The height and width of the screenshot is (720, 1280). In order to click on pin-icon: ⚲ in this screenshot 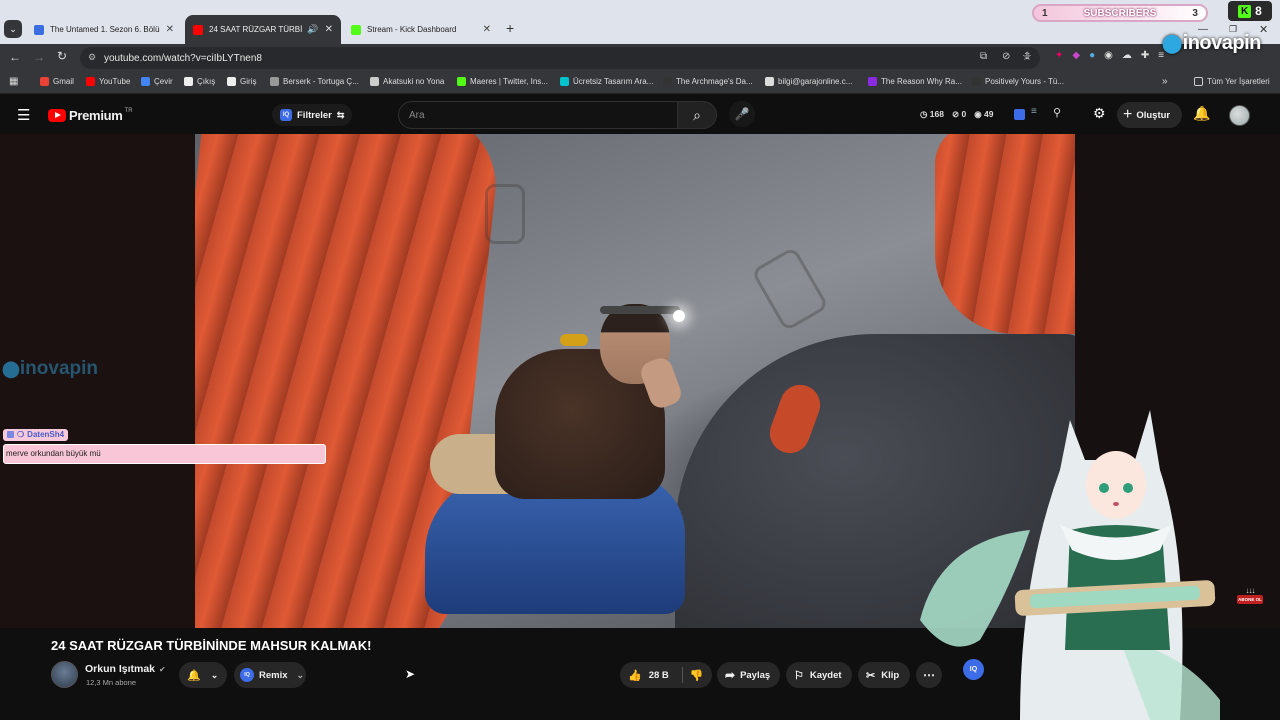, I will do `click(1057, 112)`.